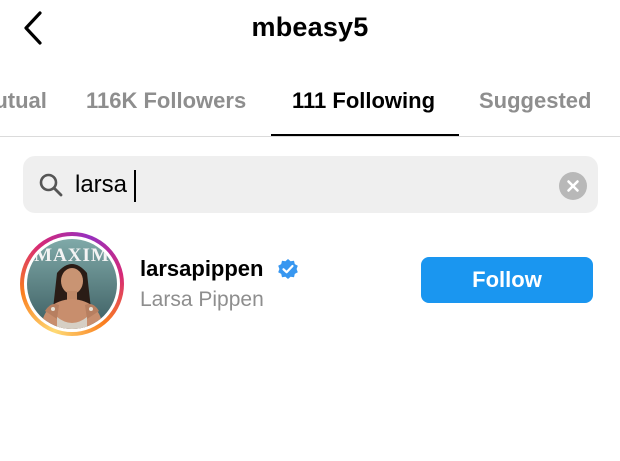  I want to click on page-title: mbeasy5, so click(310, 27).